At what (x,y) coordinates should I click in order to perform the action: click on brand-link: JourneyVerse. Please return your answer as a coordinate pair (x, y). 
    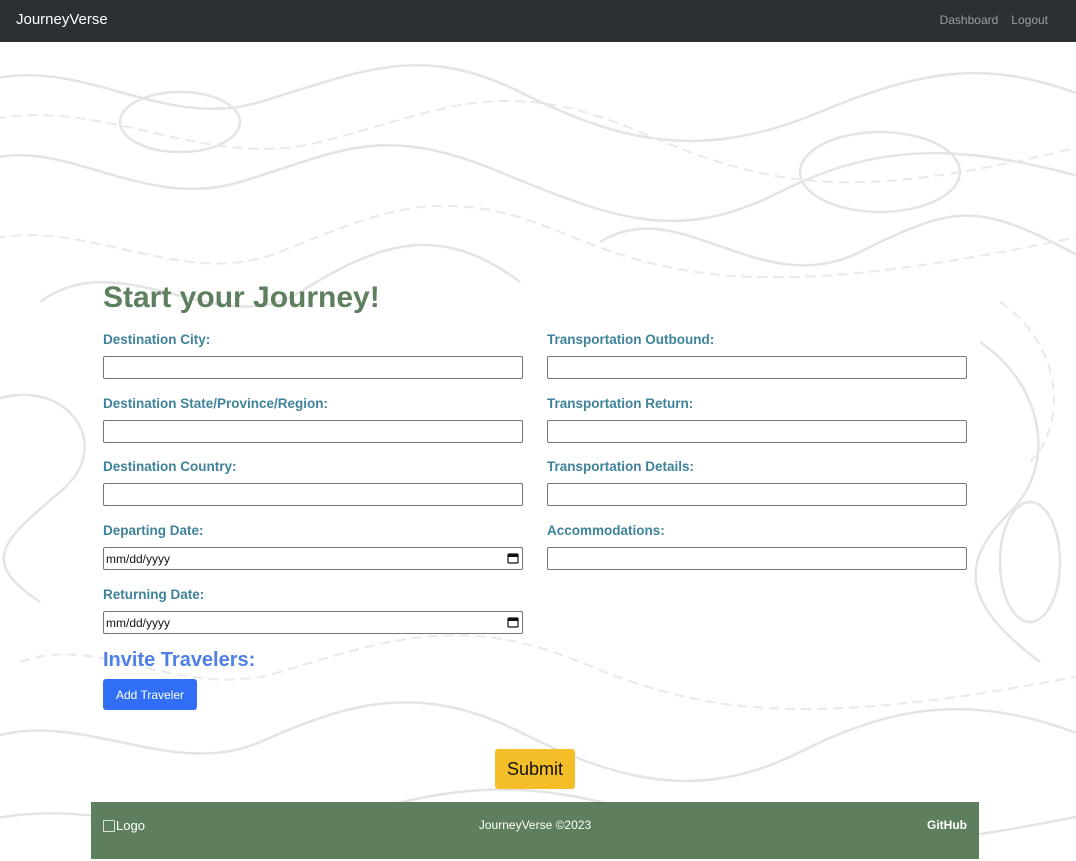
    Looking at the image, I should click on (62, 20).